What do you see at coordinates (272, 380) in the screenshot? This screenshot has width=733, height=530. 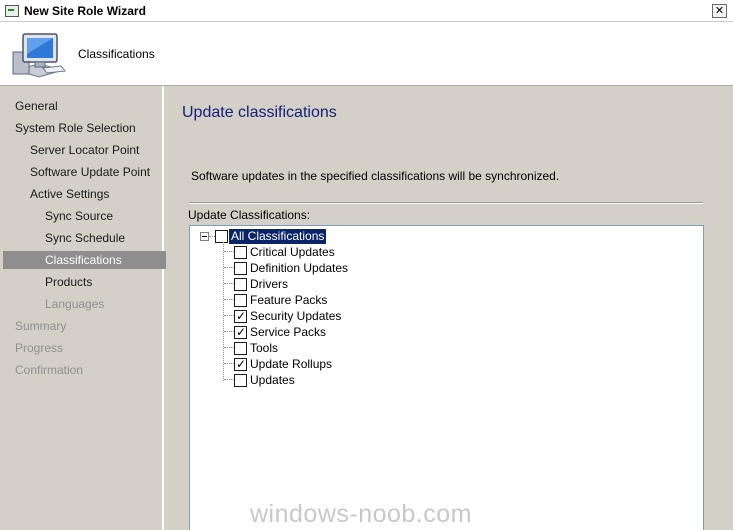 I see `tree-item-updates: Updates` at bounding box center [272, 380].